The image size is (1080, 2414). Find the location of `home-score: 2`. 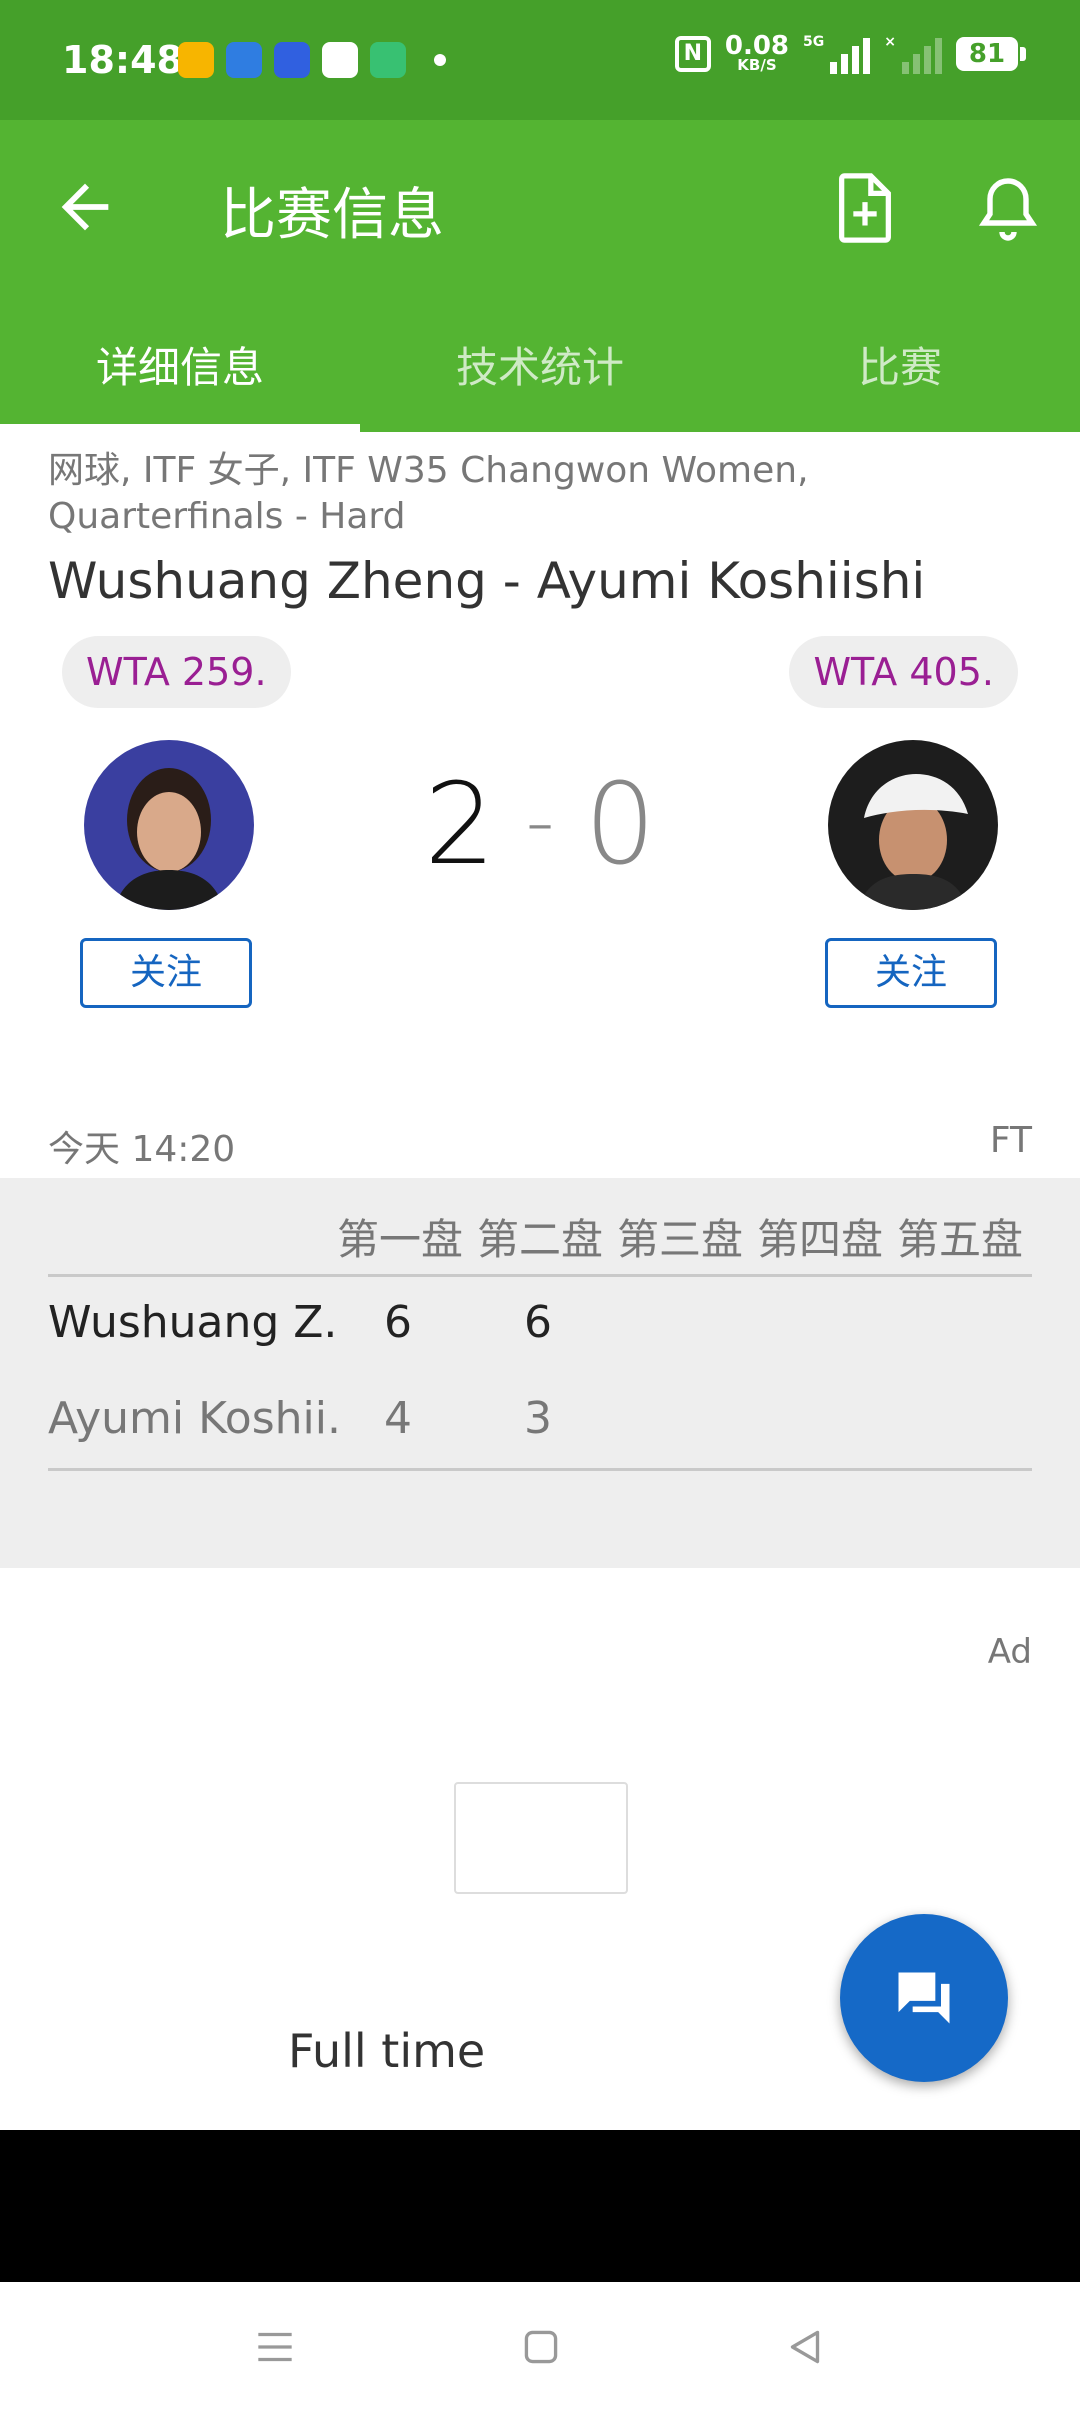

home-score: 2 is located at coordinates (460, 825).